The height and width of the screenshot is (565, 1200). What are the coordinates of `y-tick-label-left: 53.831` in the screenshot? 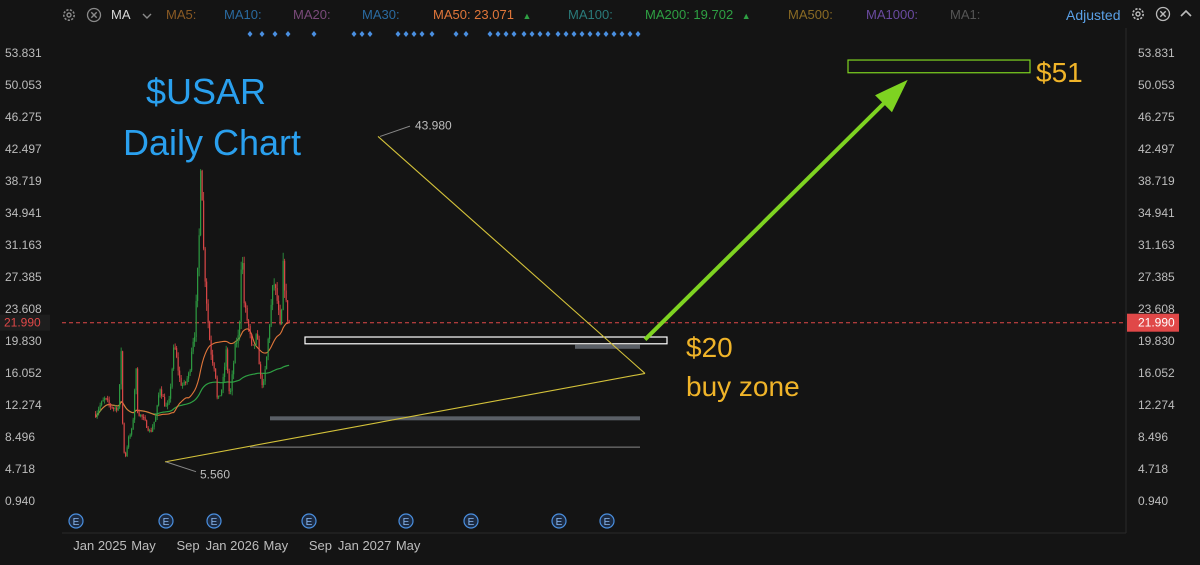 It's located at (23, 53).